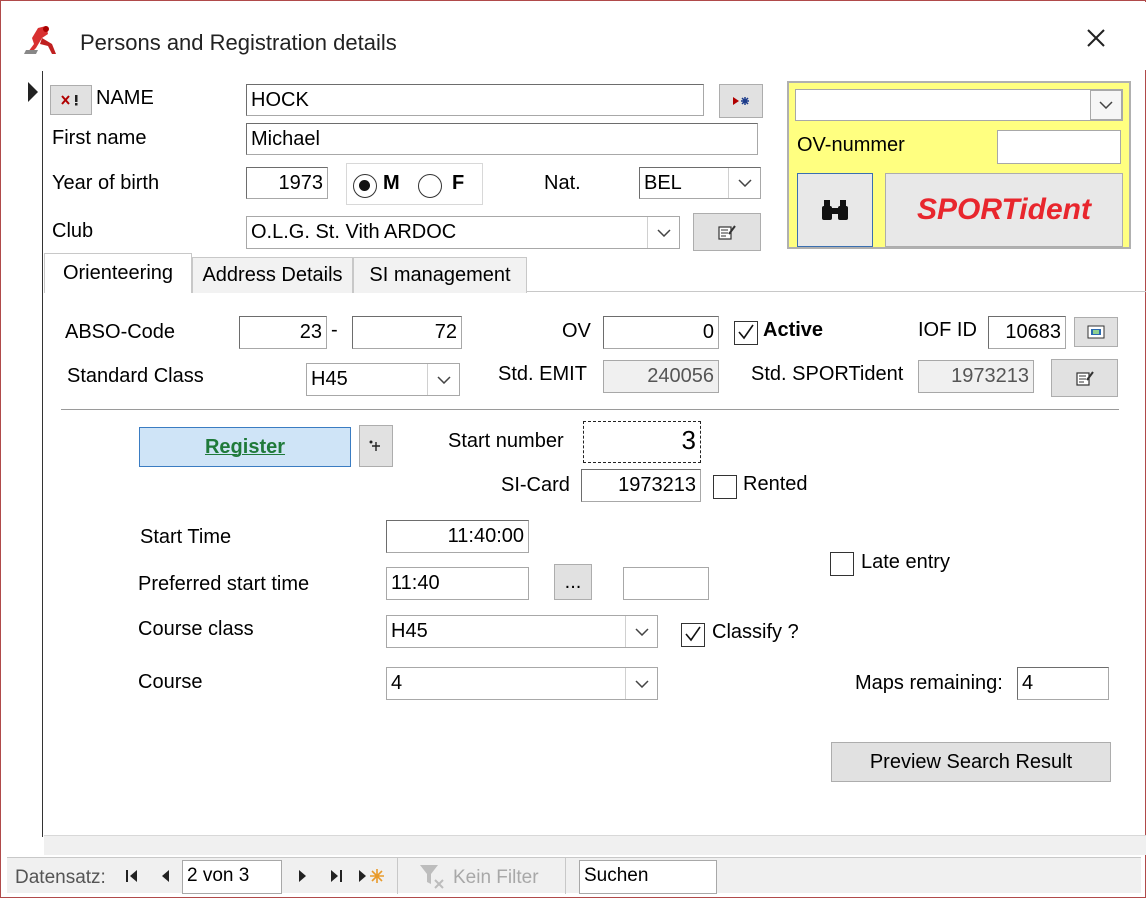 The height and width of the screenshot is (898, 1146). I want to click on course-dropdown-button, so click(641, 683).